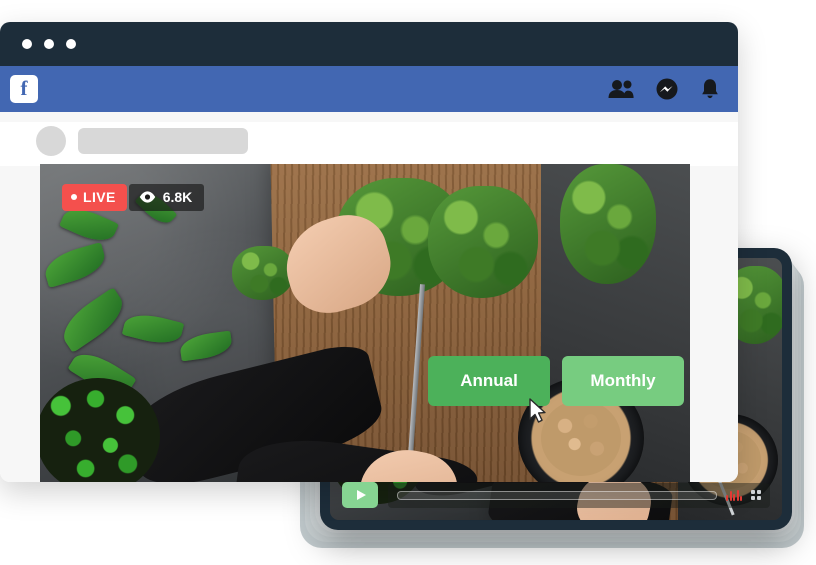 This screenshot has height=565, width=816. I want to click on friends-icon, so click(621, 89).